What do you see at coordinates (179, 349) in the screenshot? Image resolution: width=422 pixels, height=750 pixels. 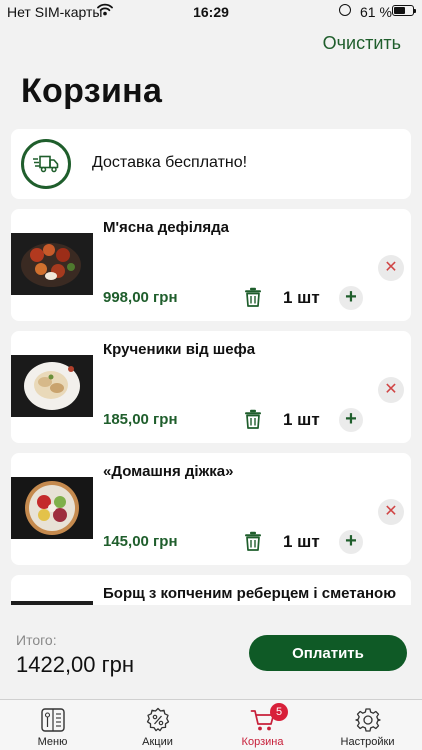 I see `item-name: Крученики від шефа` at bounding box center [179, 349].